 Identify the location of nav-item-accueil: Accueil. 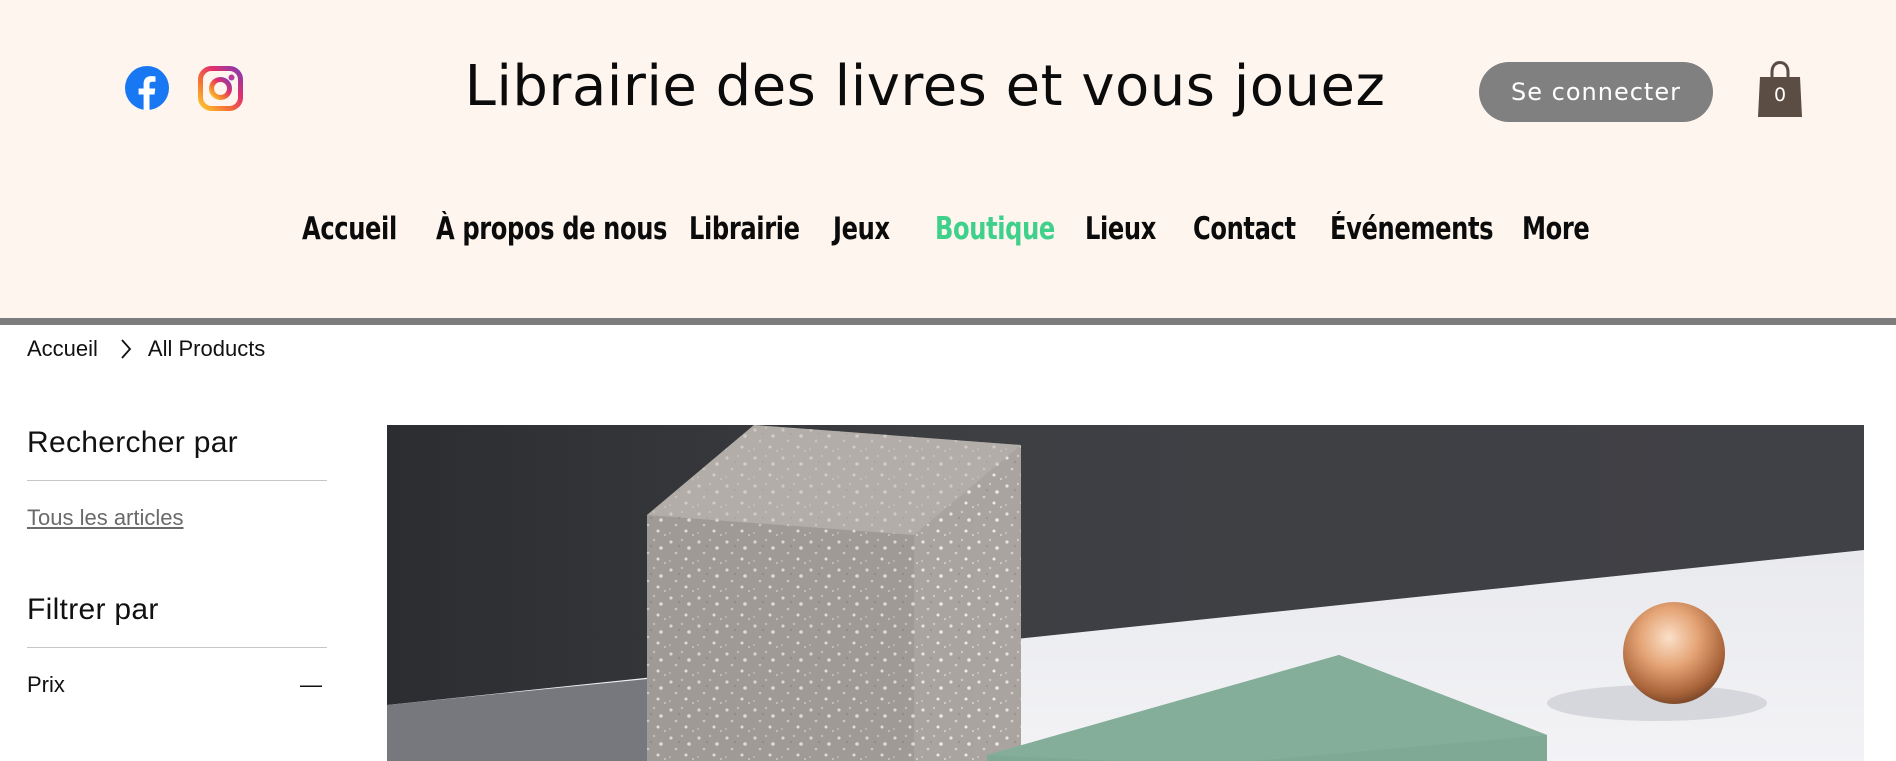
(349, 229).